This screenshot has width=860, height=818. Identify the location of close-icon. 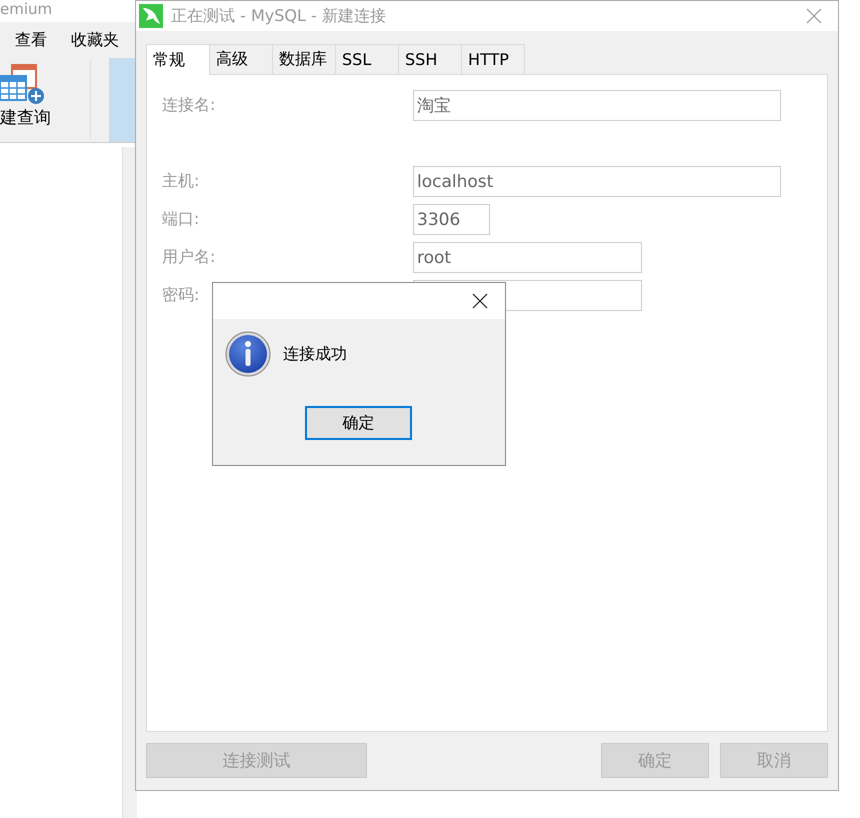
(480, 301).